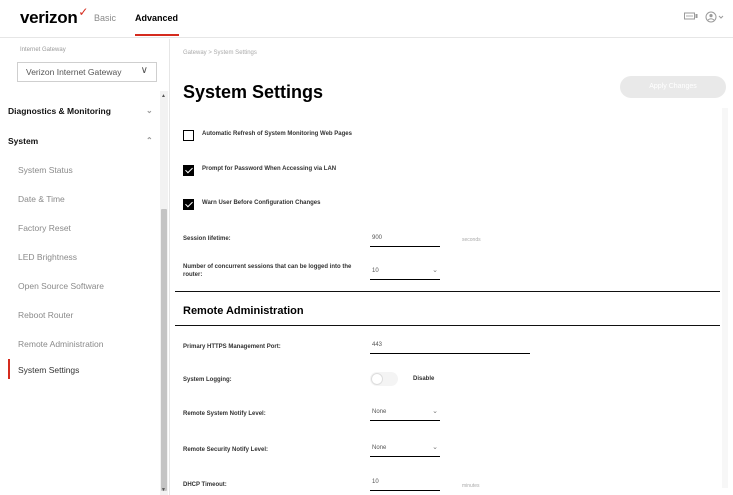 This screenshot has width=733, height=495. What do you see at coordinates (205, 485) in the screenshot?
I see `dhcp-timeout-label: DHCP Timeout:` at bounding box center [205, 485].